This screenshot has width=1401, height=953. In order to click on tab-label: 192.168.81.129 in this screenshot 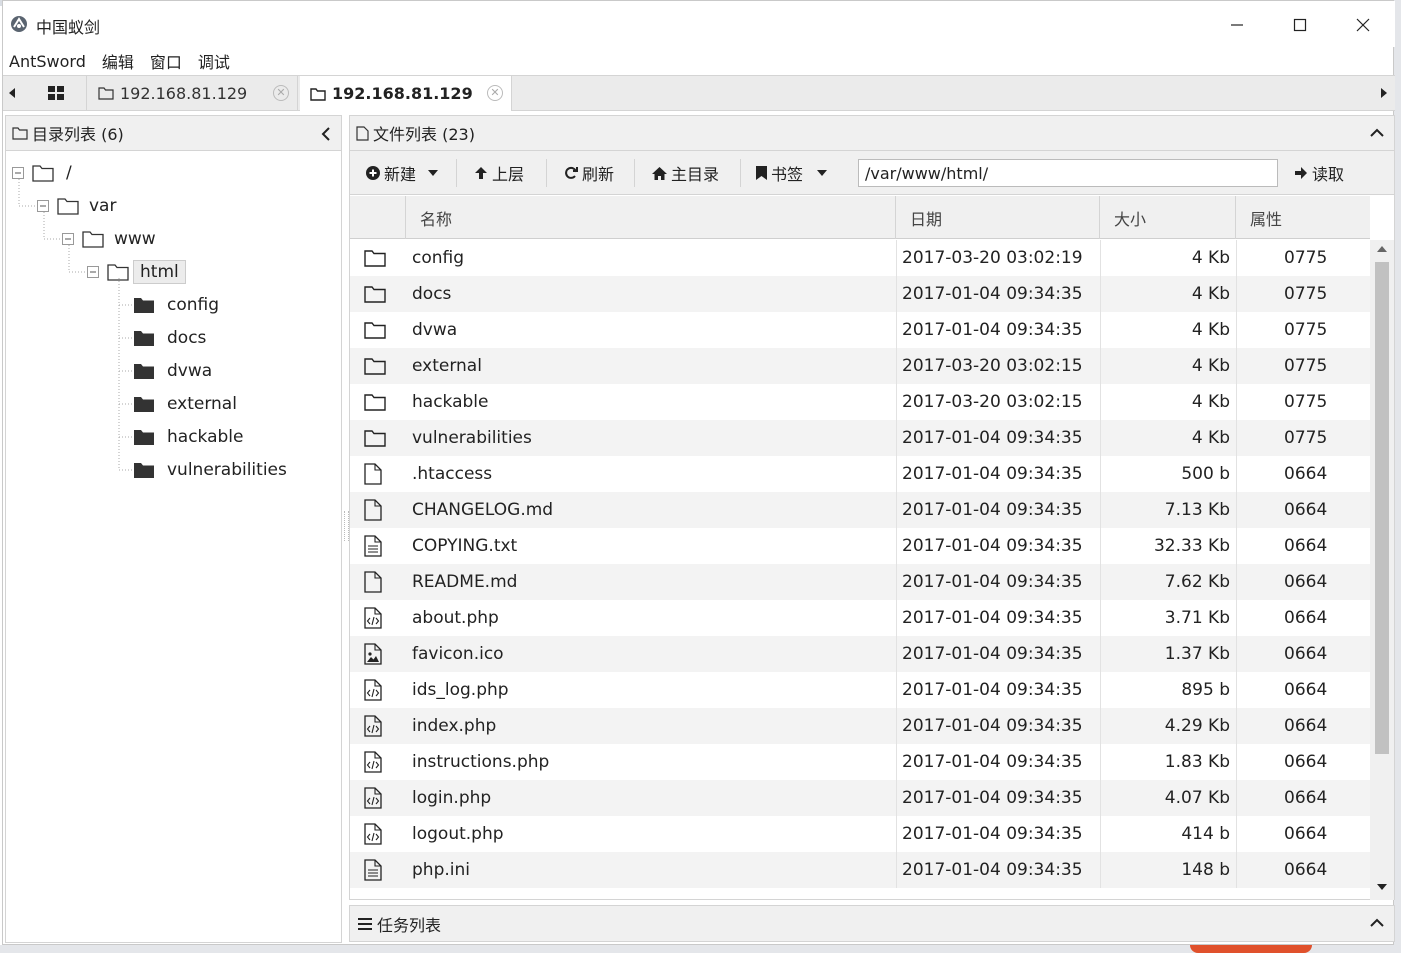, I will do `click(402, 93)`.